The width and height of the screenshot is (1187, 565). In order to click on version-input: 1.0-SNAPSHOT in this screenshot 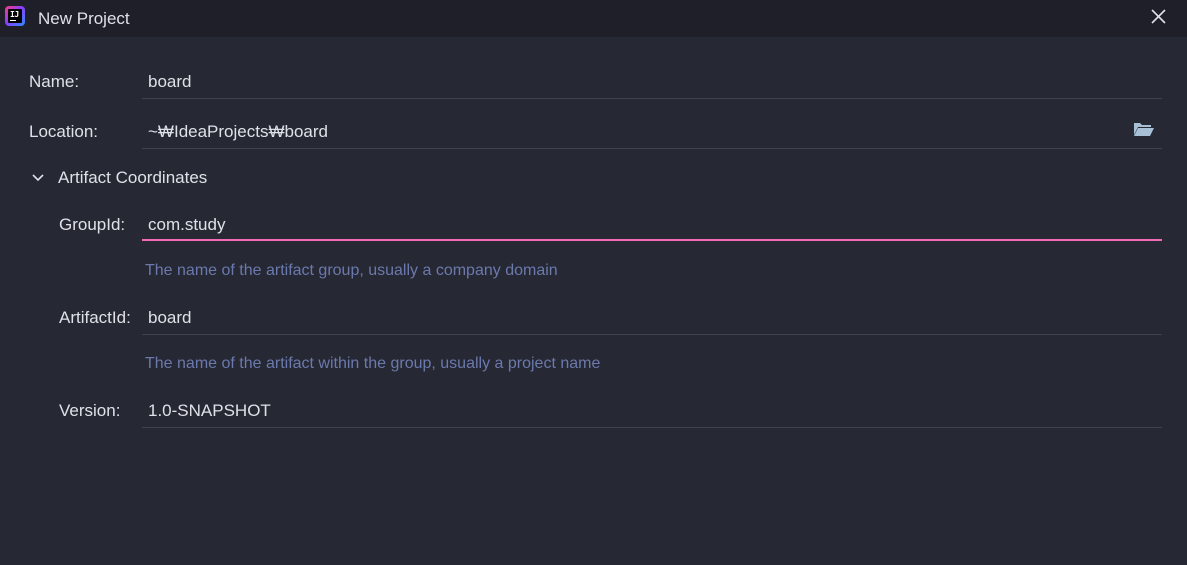, I will do `click(652, 410)`.